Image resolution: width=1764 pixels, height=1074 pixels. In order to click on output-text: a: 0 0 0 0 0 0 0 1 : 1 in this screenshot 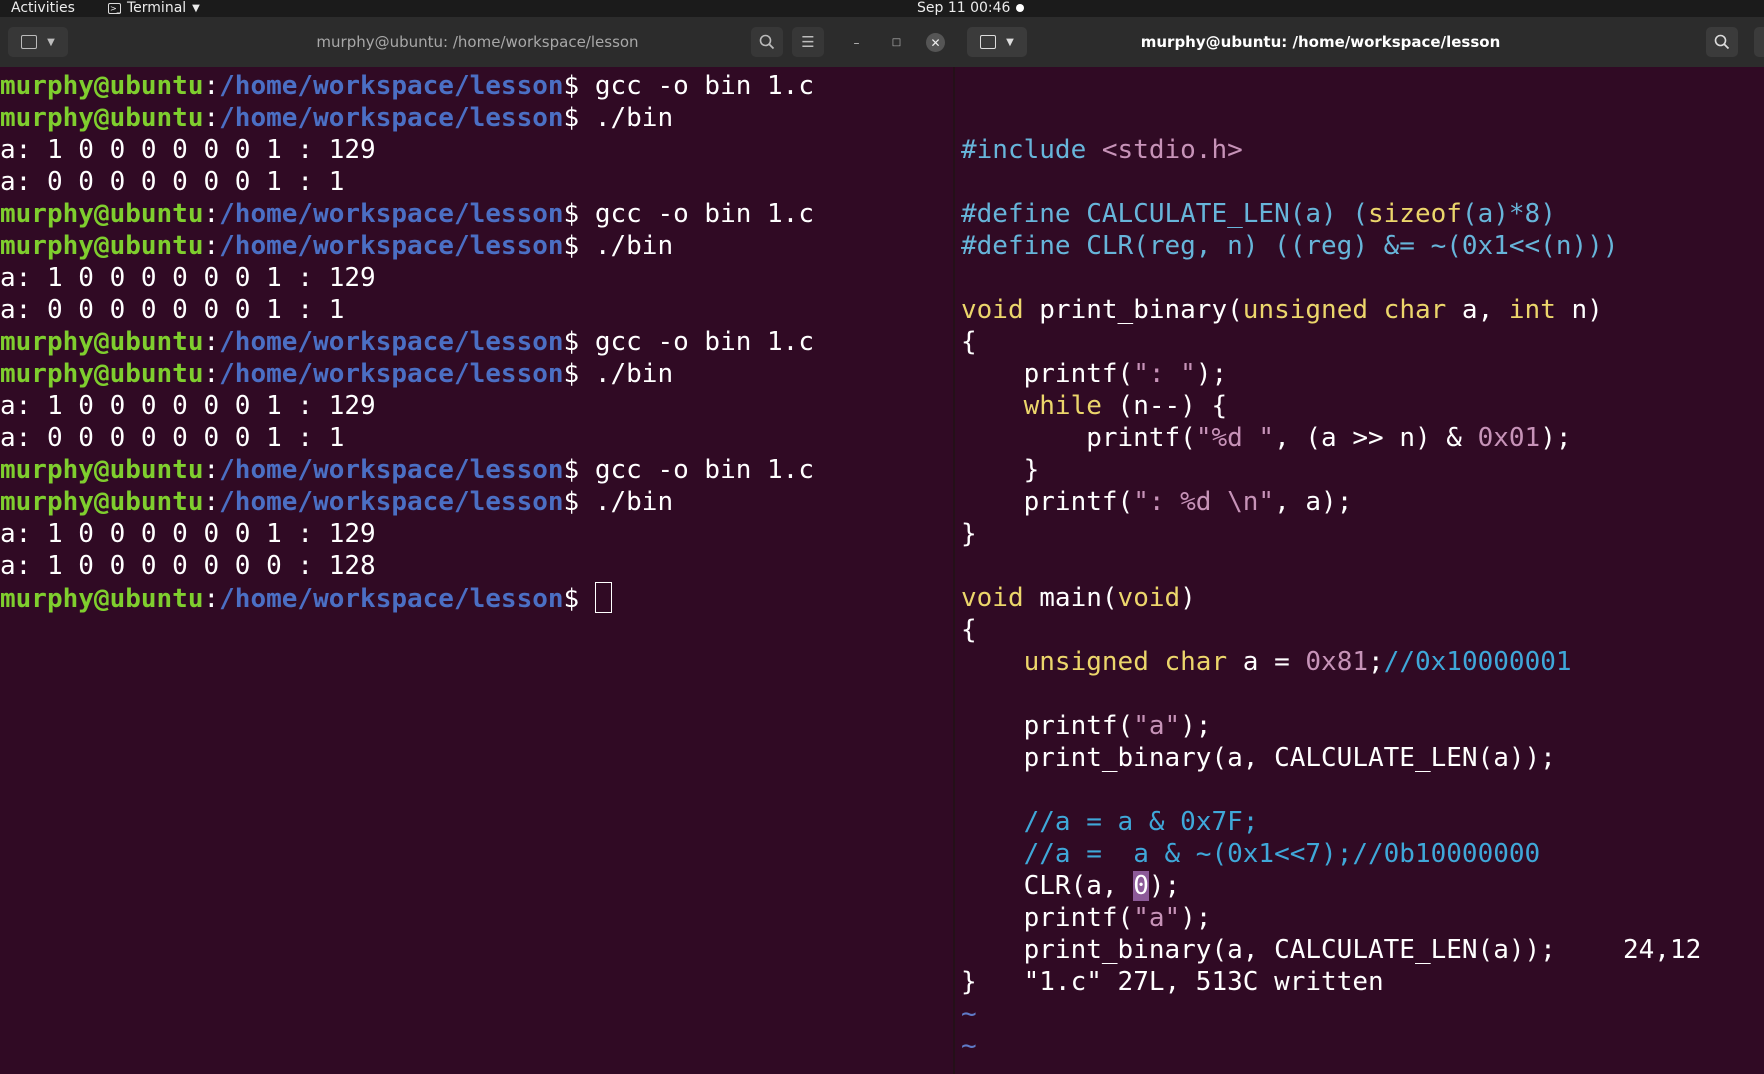, I will do `click(172, 182)`.